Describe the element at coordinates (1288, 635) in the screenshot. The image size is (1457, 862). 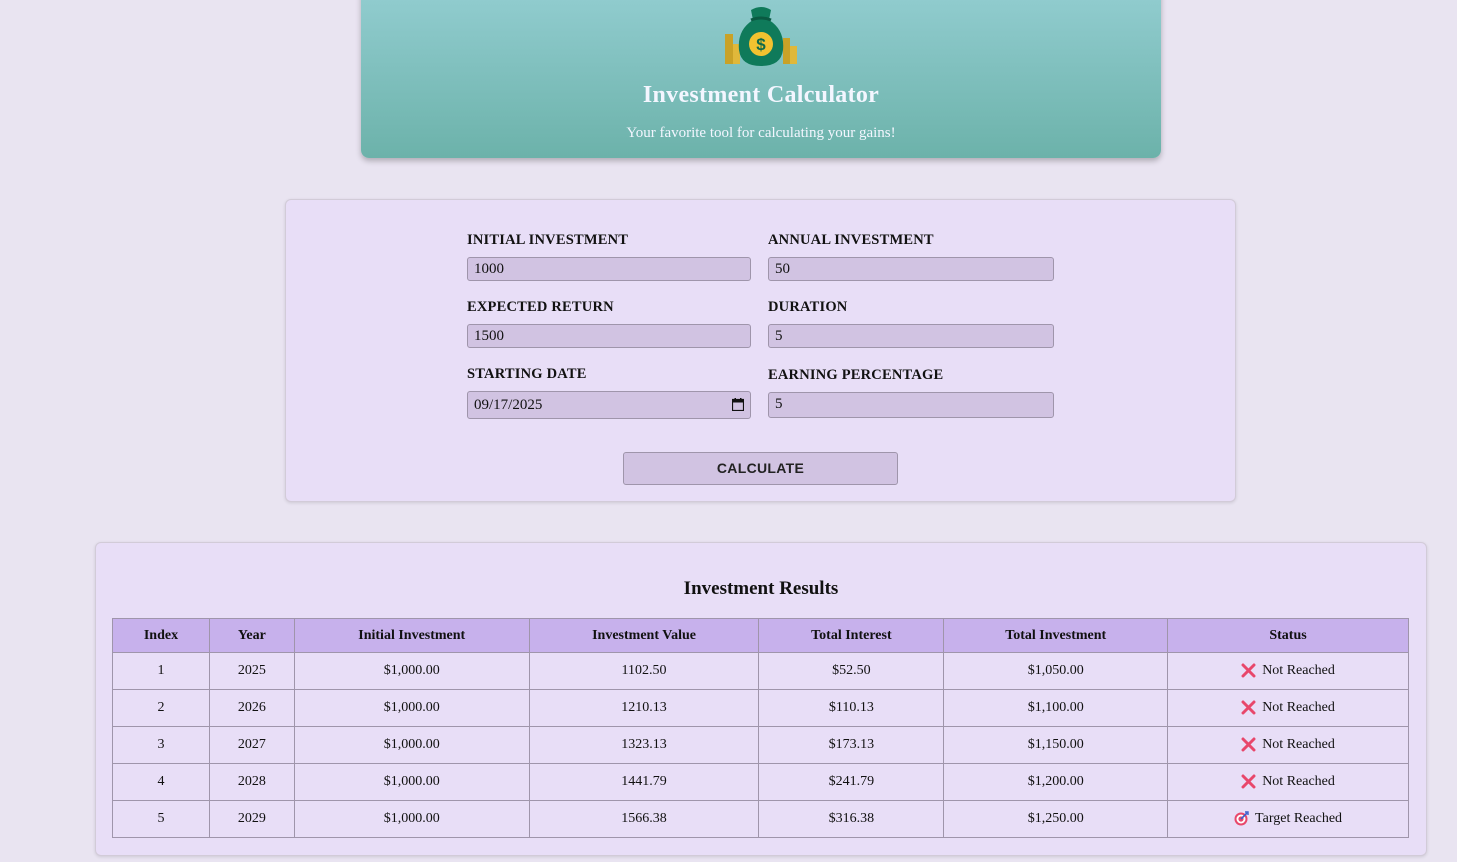
I see `column-header-status: Status` at that location.